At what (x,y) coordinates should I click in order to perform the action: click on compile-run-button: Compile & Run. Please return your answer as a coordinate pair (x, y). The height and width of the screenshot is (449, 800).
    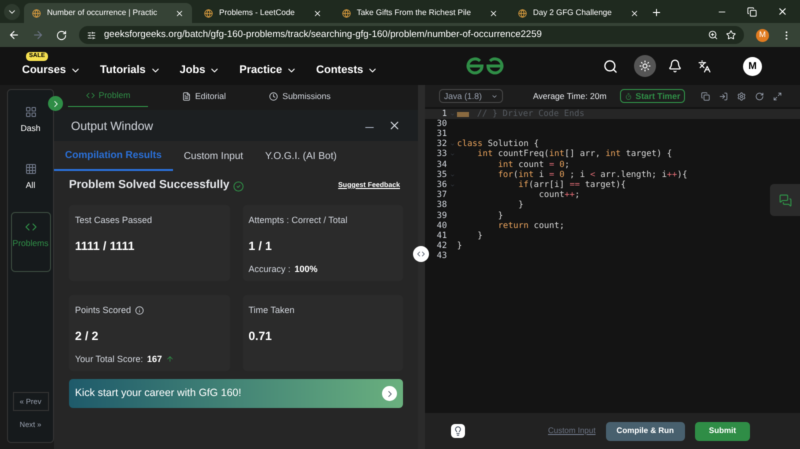
    Looking at the image, I should click on (645, 431).